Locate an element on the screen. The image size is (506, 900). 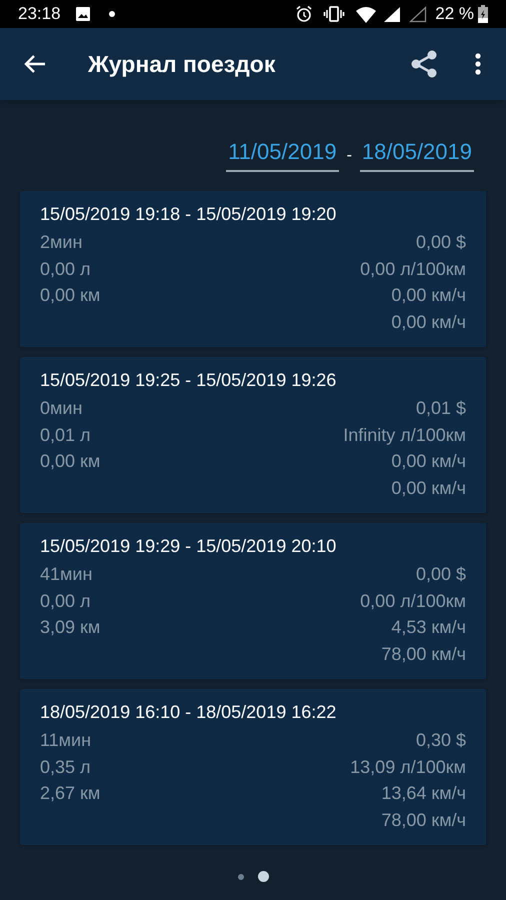
trip-cost: 0,30 $ is located at coordinates (441, 740).